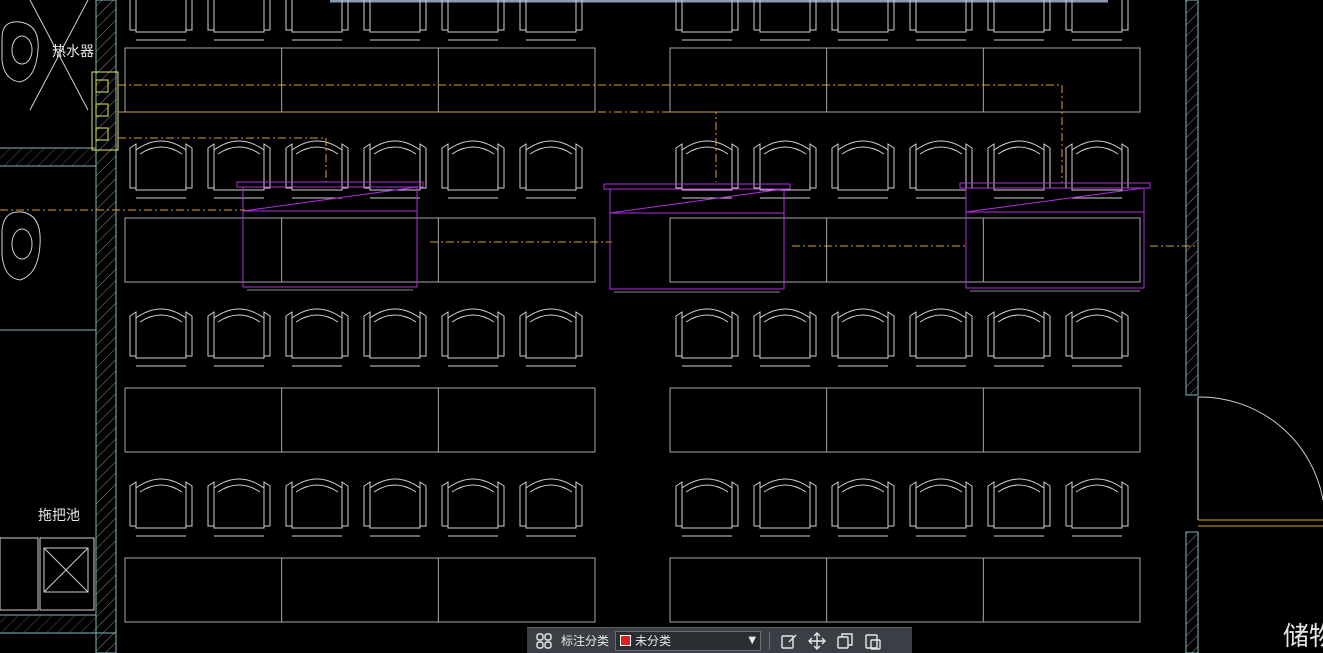 This screenshot has width=1323, height=653. What do you see at coordinates (688, 640) in the screenshot?
I see `category-select: 未分类 ▼` at bounding box center [688, 640].